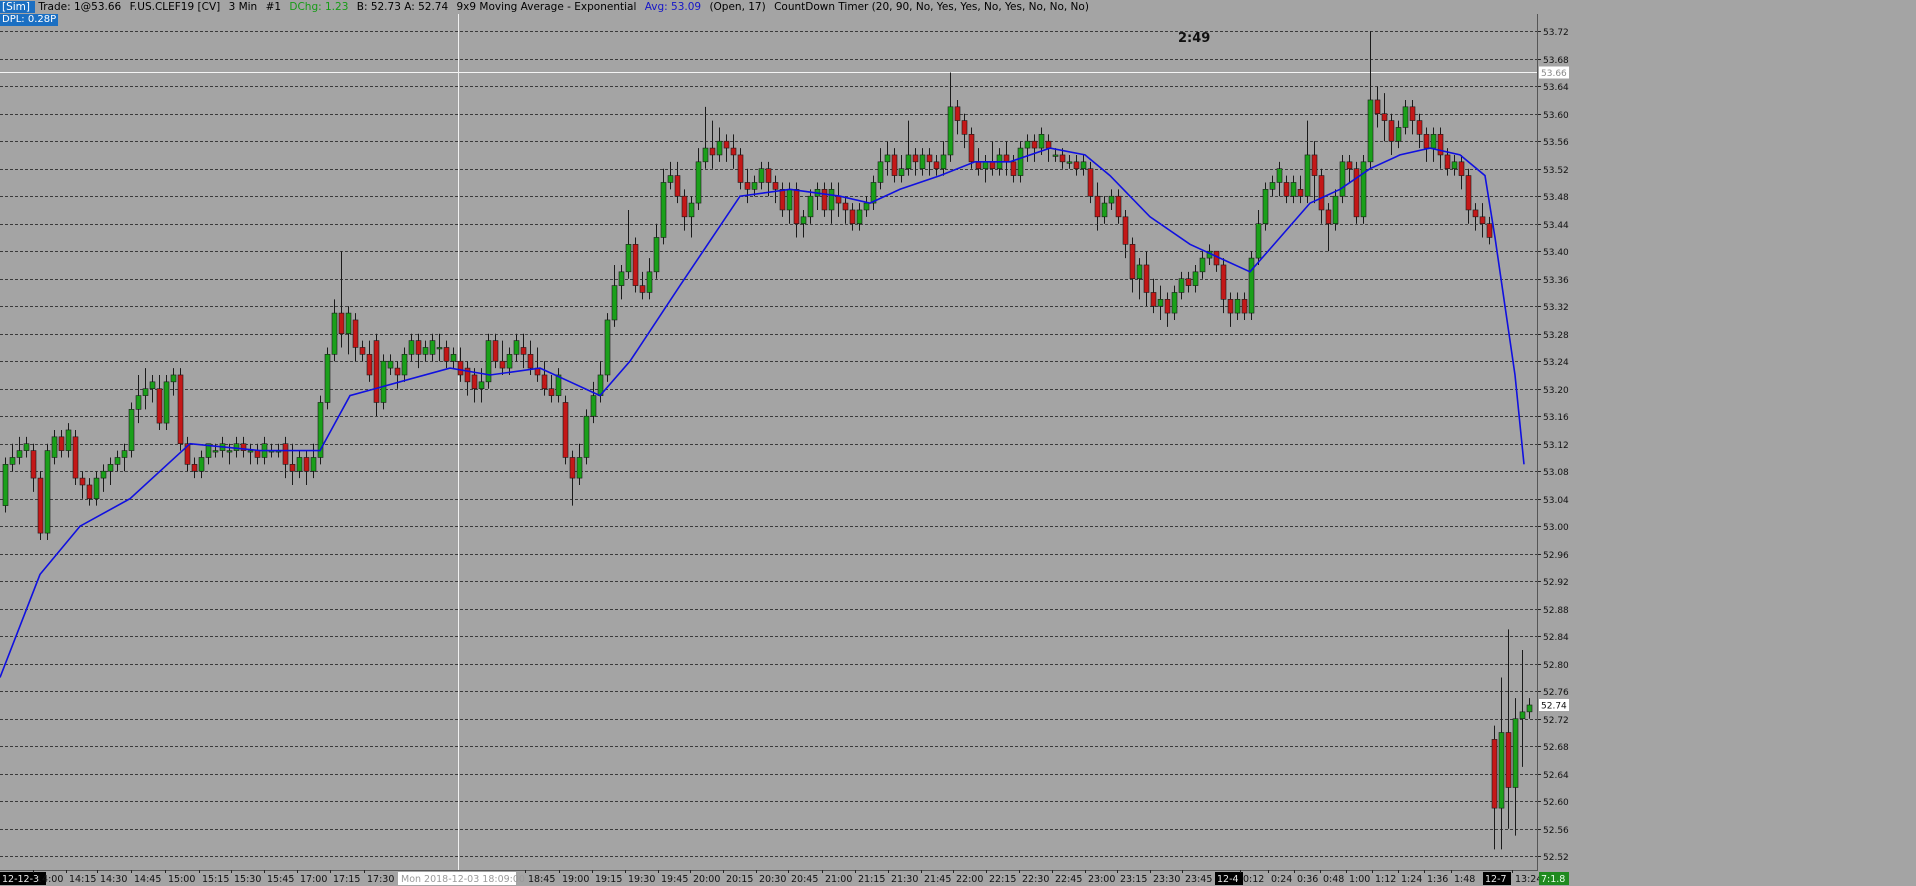  What do you see at coordinates (18, 7) in the screenshot?
I see `sim-badge: [Sim]` at bounding box center [18, 7].